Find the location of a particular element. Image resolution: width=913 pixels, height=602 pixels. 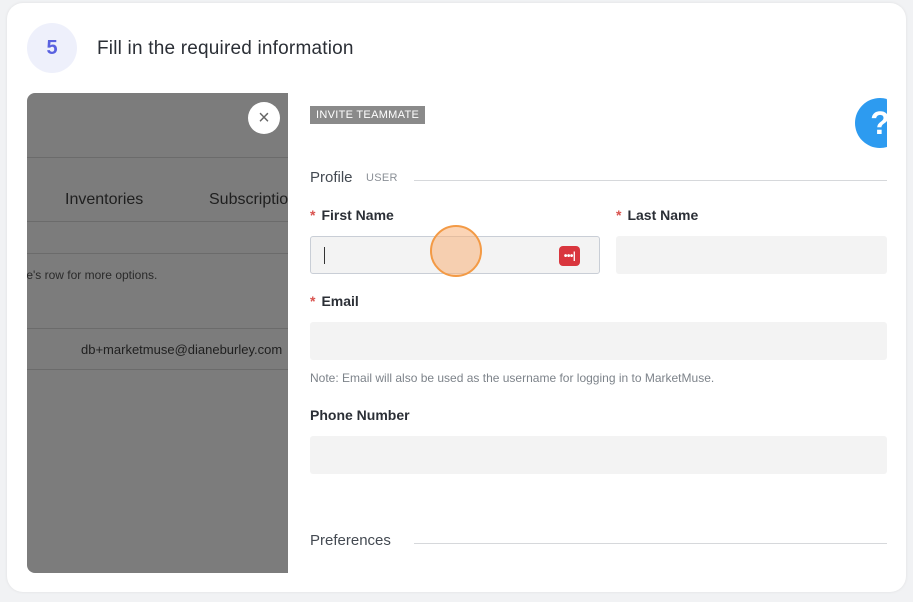

last-name-label-text: Last Name is located at coordinates (663, 215).